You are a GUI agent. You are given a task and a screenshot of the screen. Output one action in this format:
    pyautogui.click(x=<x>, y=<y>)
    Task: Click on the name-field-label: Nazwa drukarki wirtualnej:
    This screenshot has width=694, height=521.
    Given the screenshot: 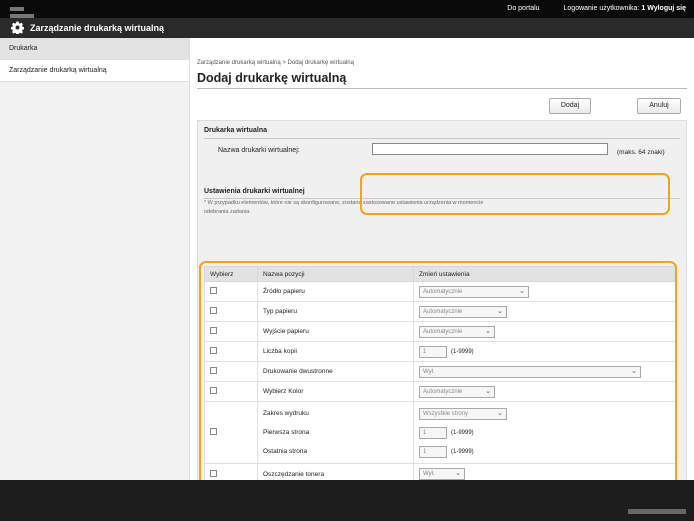 What is the action you would take?
    pyautogui.click(x=259, y=150)
    